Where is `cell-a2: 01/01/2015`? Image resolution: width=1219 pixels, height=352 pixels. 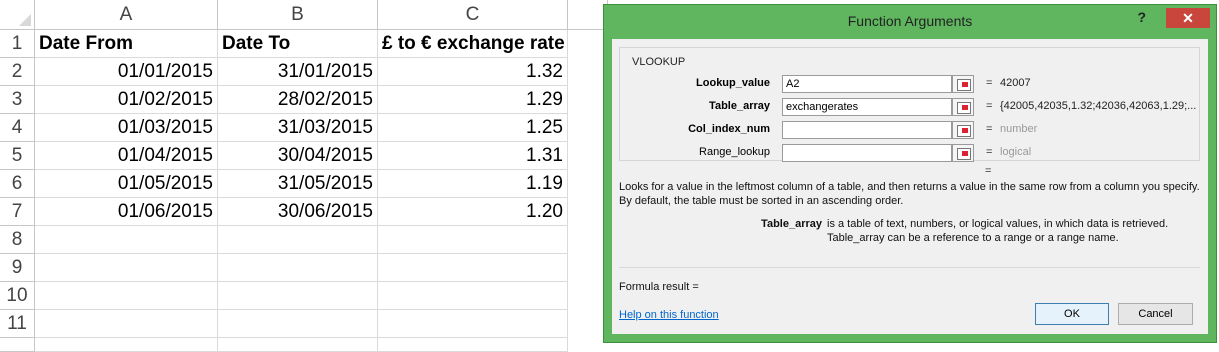 cell-a2: 01/01/2015 is located at coordinates (126, 72).